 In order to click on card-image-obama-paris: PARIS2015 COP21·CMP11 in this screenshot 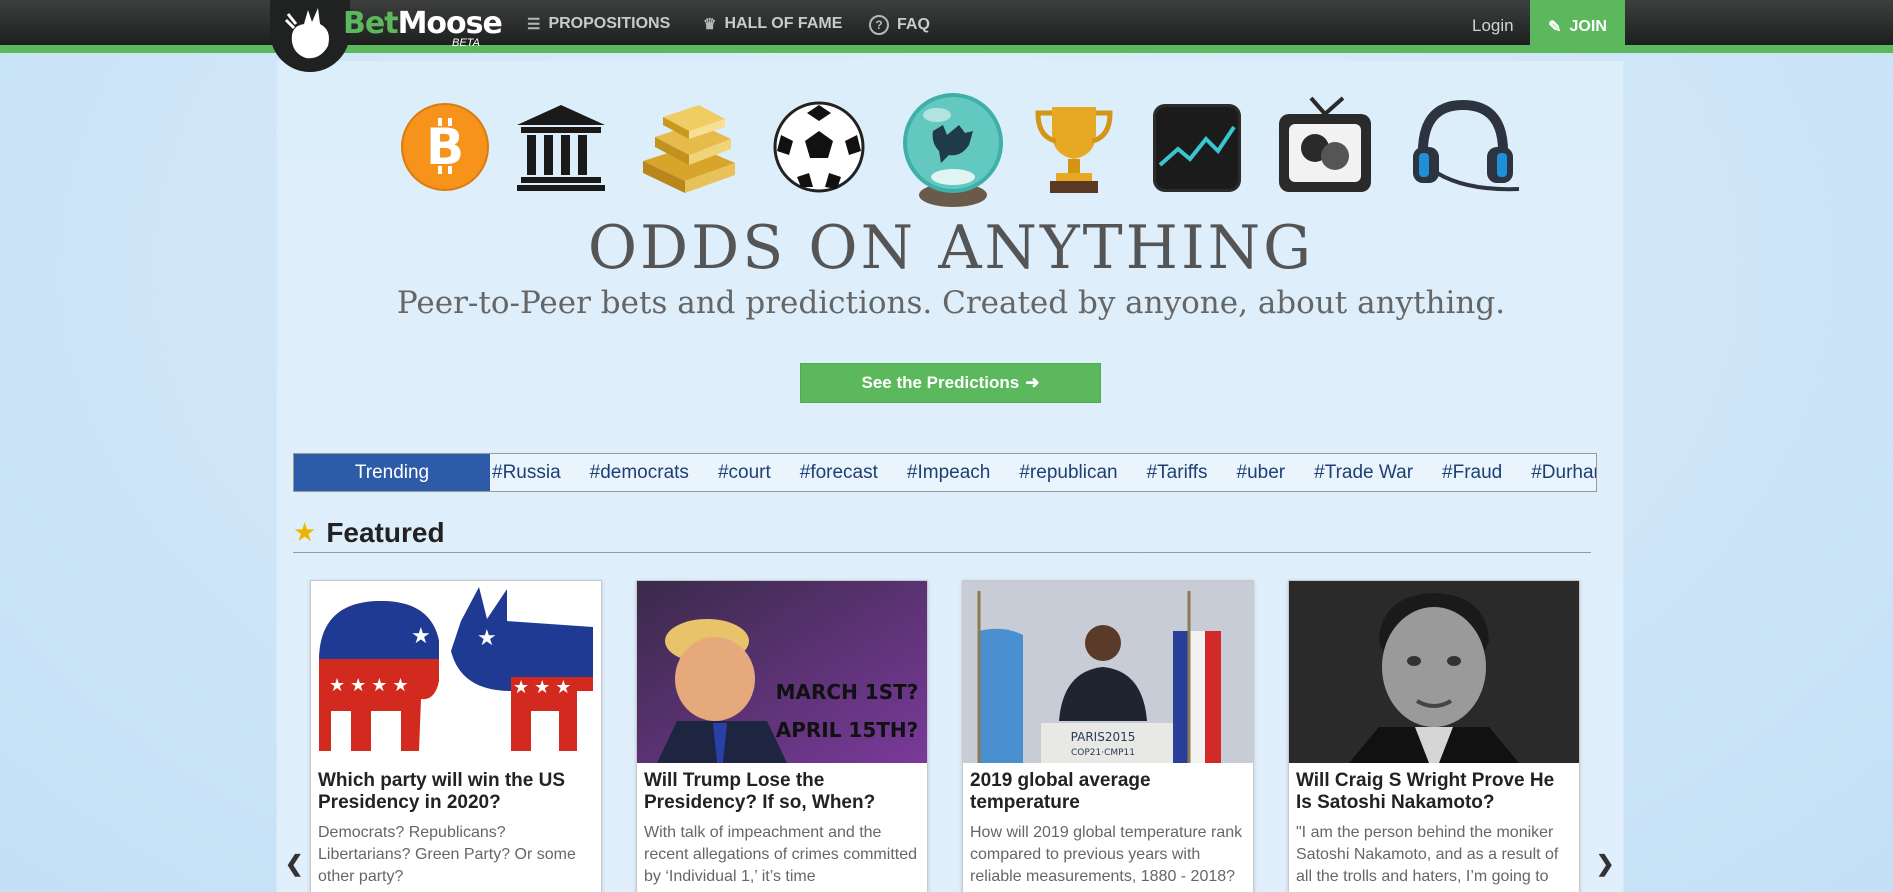, I will do `click(1108, 672)`.